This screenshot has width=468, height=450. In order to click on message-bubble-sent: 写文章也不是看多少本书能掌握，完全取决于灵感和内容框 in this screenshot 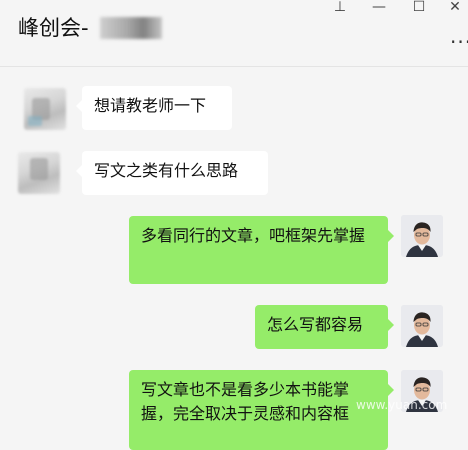, I will do `click(261, 410)`.